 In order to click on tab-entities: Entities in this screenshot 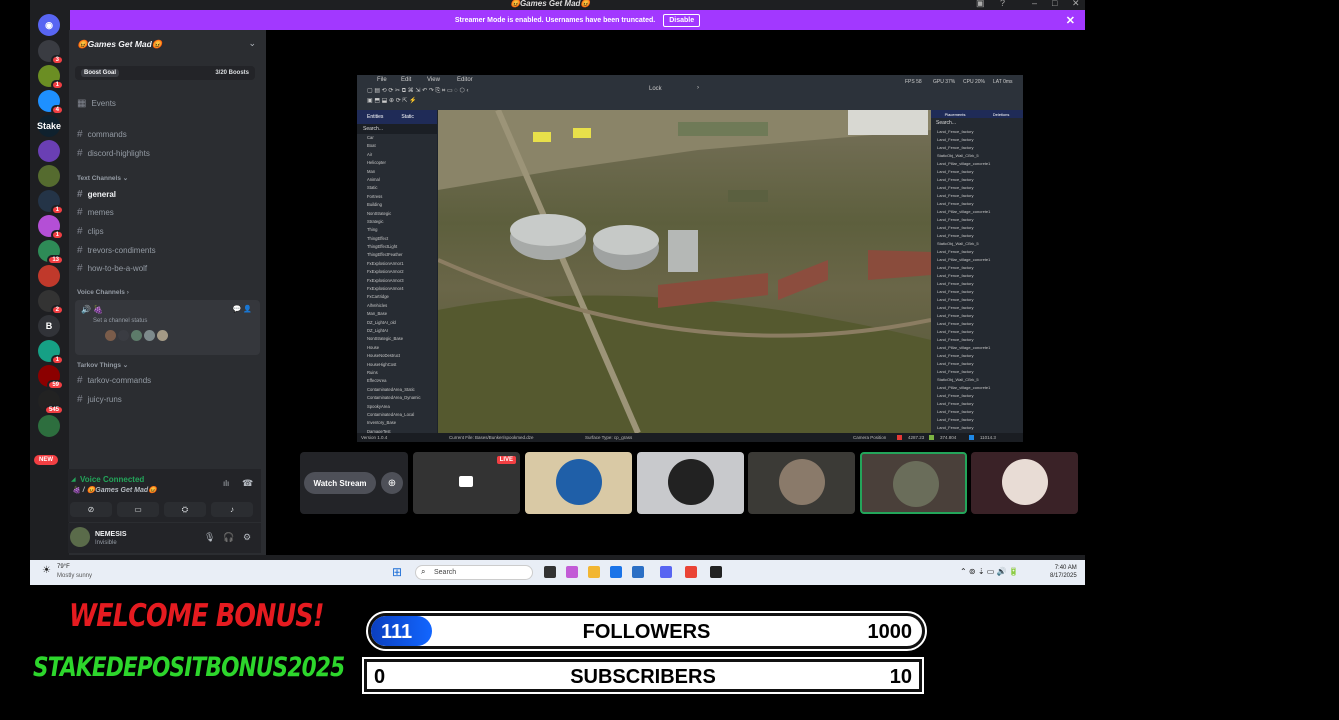, I will do `click(375, 117)`.